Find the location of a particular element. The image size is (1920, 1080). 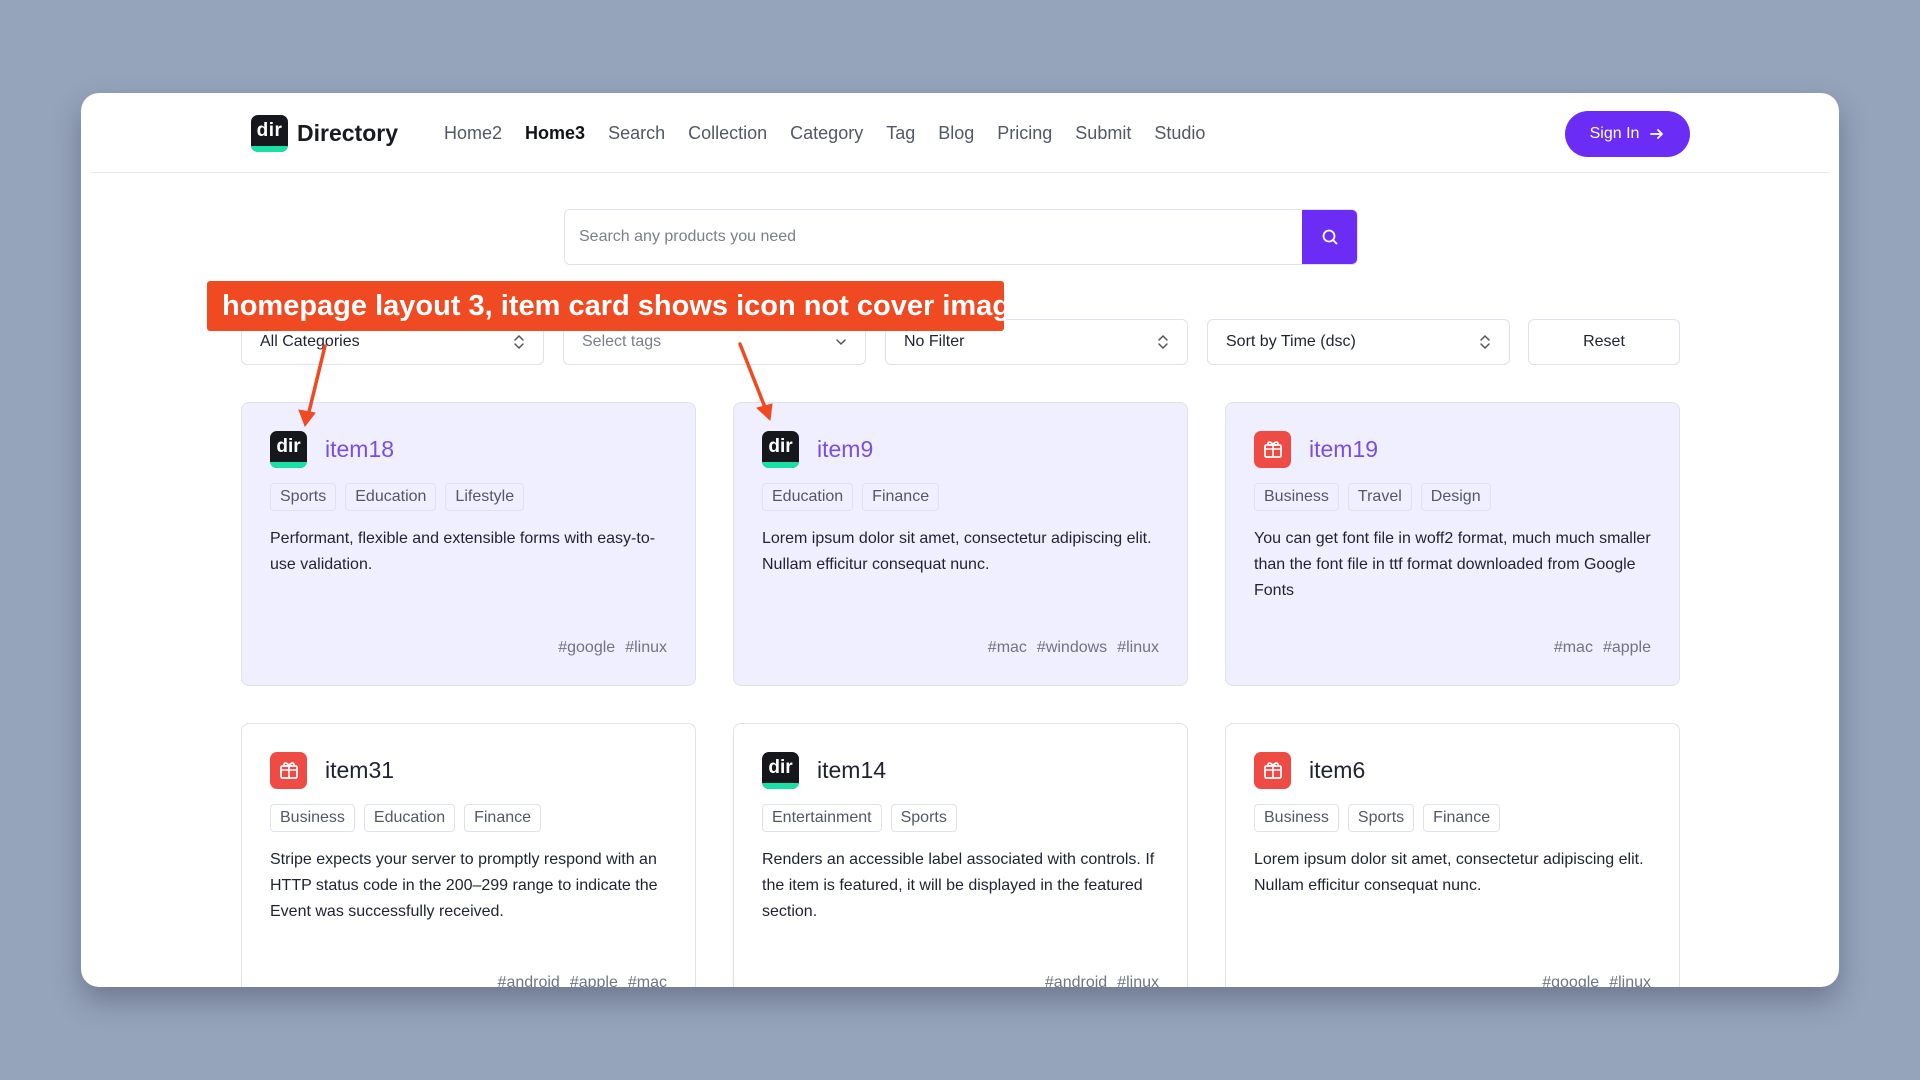

category-tag: Design is located at coordinates (1455, 497).